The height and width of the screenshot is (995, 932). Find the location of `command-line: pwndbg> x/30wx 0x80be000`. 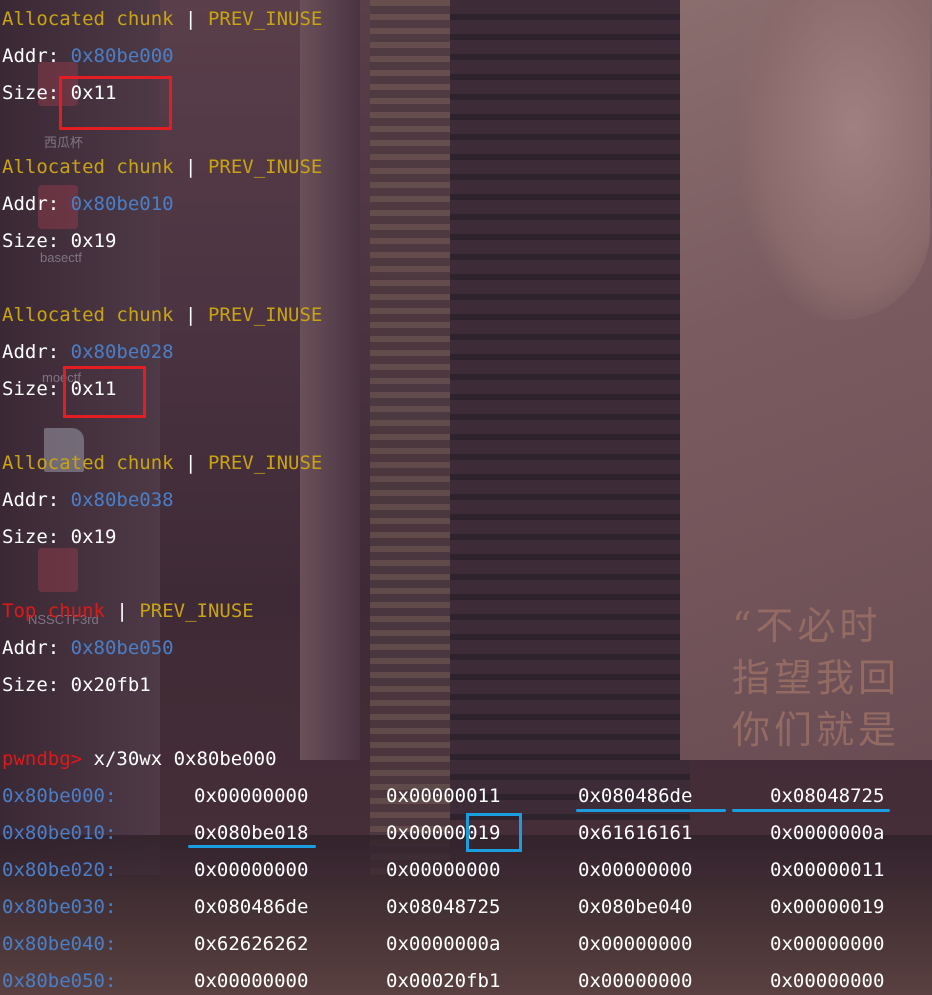

command-line: pwndbg> x/30wx 0x80be000 is located at coordinates (139, 759).